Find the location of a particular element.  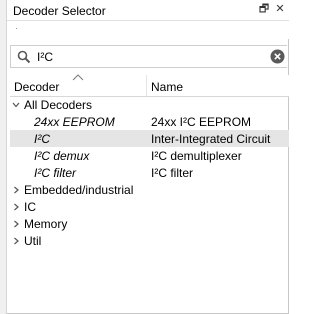

toolbar-row: · is located at coordinates (148, 30).